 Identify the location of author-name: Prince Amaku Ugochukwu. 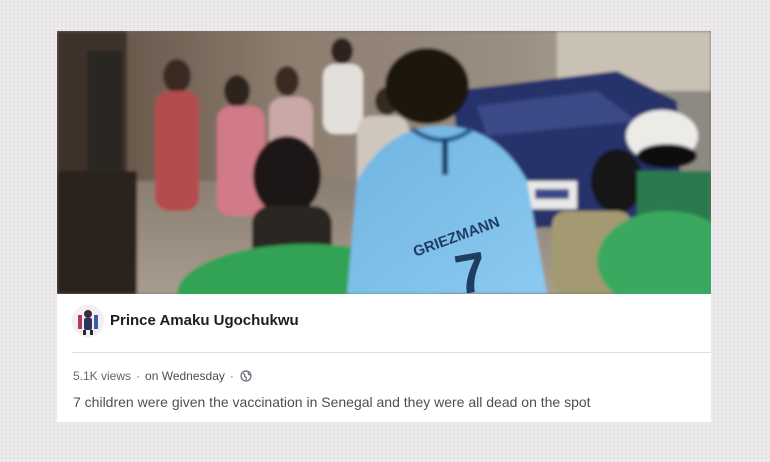
(204, 320).